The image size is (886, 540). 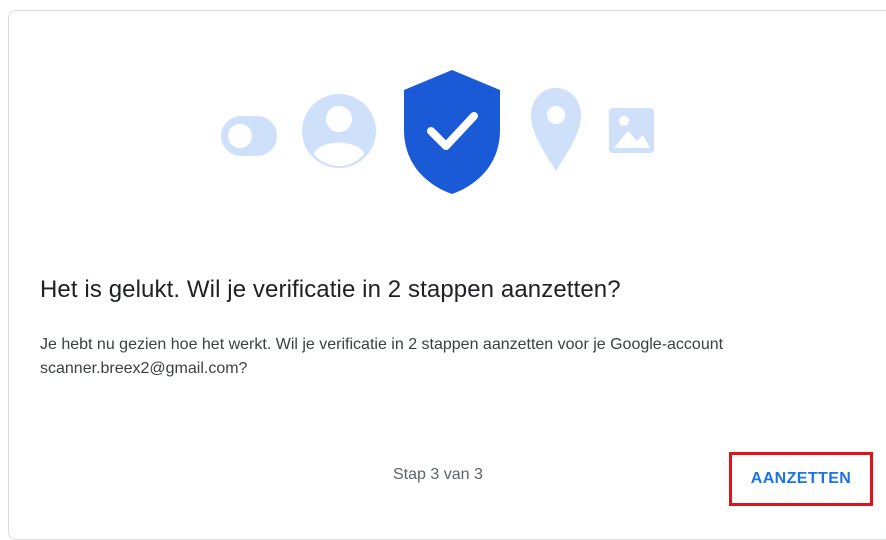 What do you see at coordinates (452, 132) in the screenshot?
I see `shield-check-icon` at bounding box center [452, 132].